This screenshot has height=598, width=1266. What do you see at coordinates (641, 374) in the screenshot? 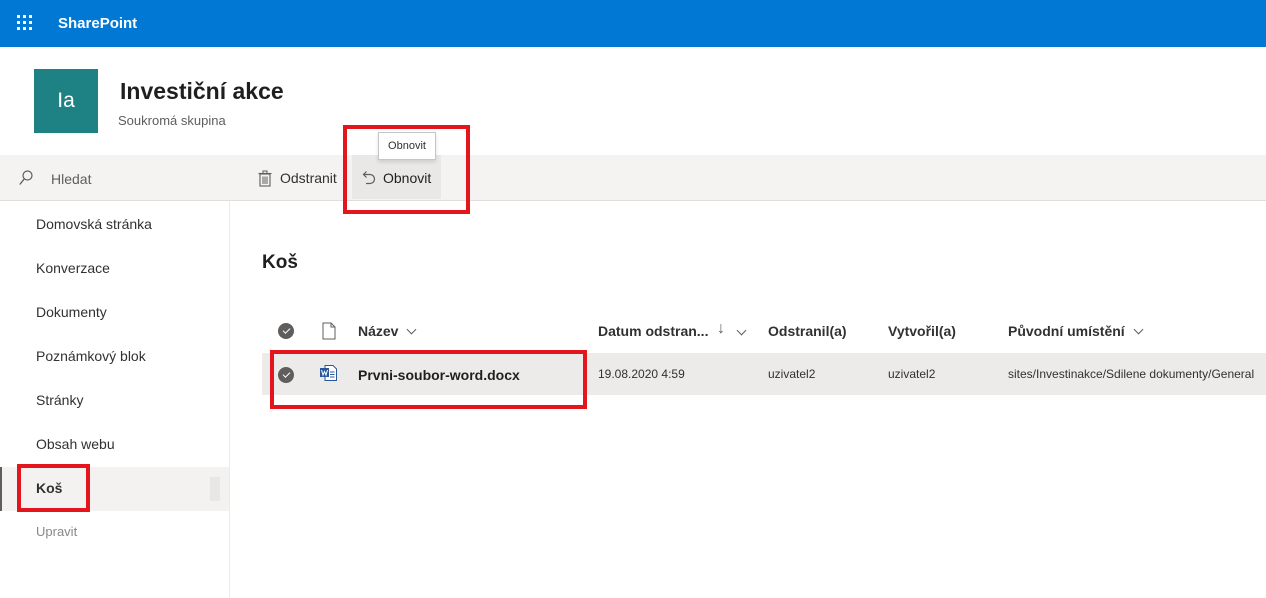
I see `date-deleted: 19.08.2020 4:59` at bounding box center [641, 374].